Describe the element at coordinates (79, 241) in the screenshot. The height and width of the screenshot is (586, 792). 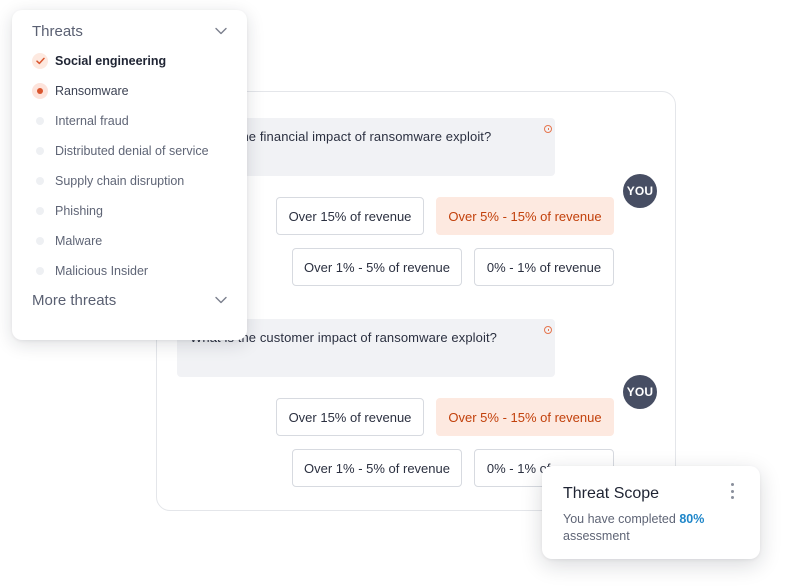
I see `threat-label: Malware` at that location.